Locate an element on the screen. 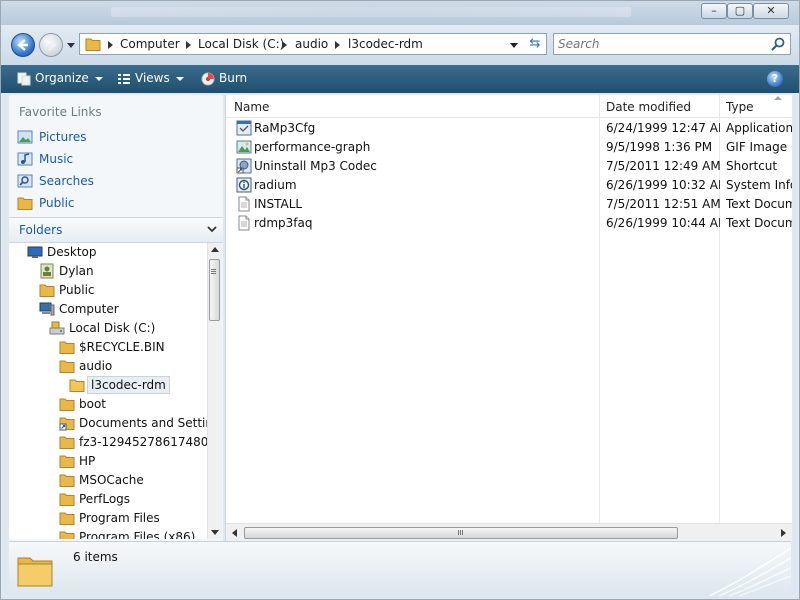  file-date-modified: 7/5/2011 12:49 AM is located at coordinates (663, 166).